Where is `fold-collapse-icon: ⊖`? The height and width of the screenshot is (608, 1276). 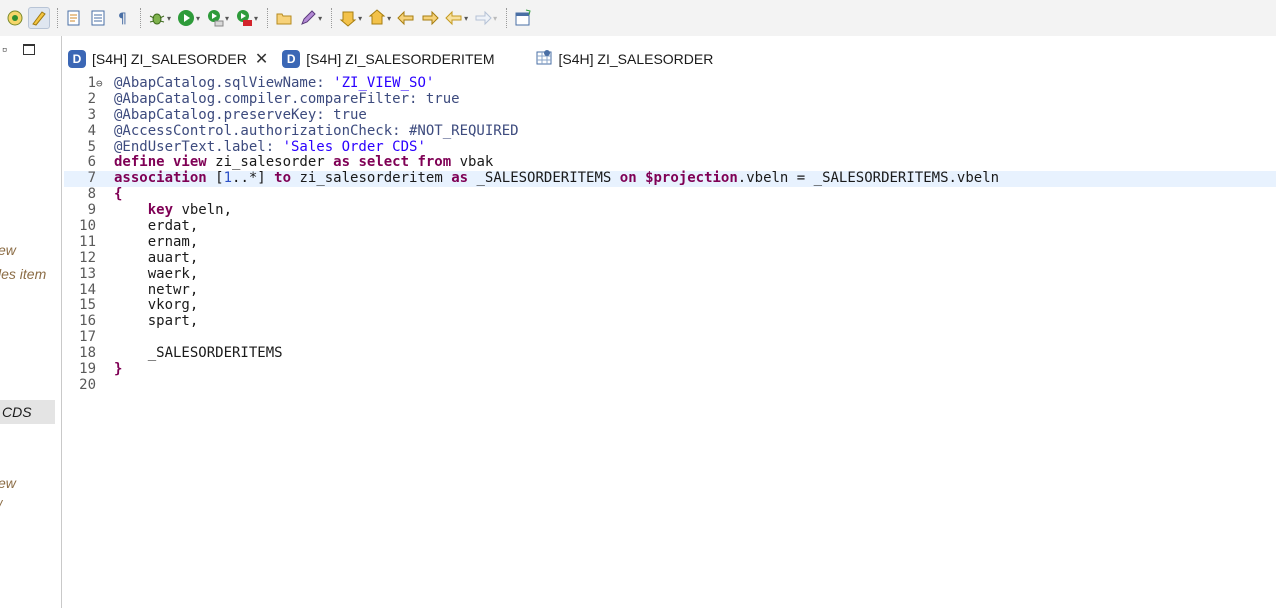
fold-collapse-icon: ⊖ is located at coordinates (102, 84).